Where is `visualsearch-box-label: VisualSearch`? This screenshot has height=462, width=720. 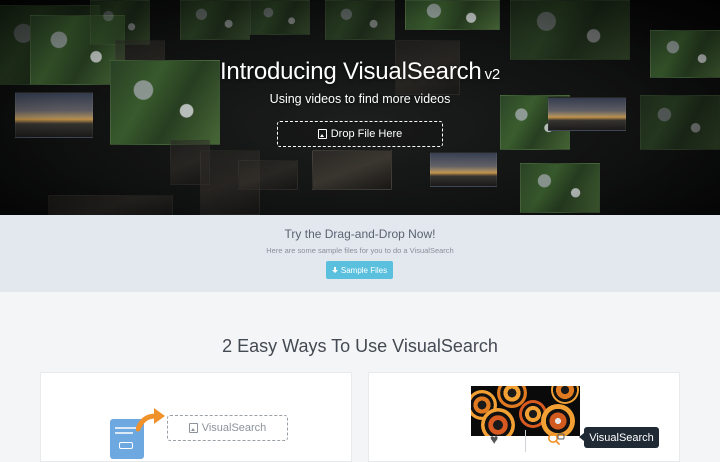
visualsearch-box-label: VisualSearch is located at coordinates (234, 428).